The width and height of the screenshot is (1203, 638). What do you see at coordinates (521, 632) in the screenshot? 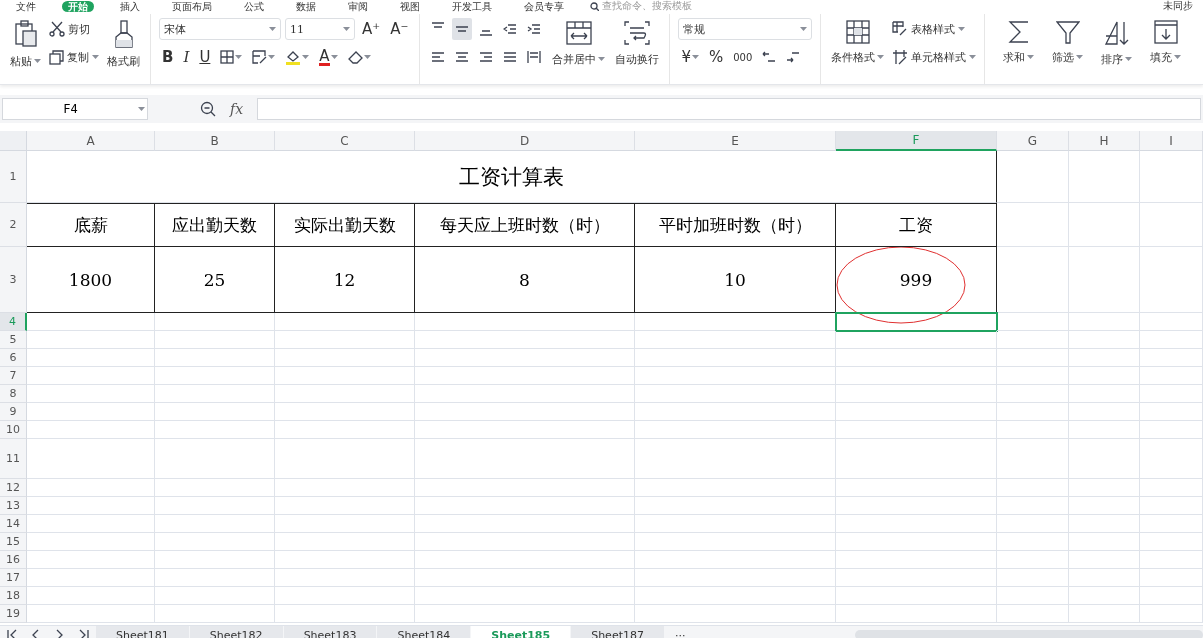
I see `sheet-tab: Sheet185` at bounding box center [521, 632].